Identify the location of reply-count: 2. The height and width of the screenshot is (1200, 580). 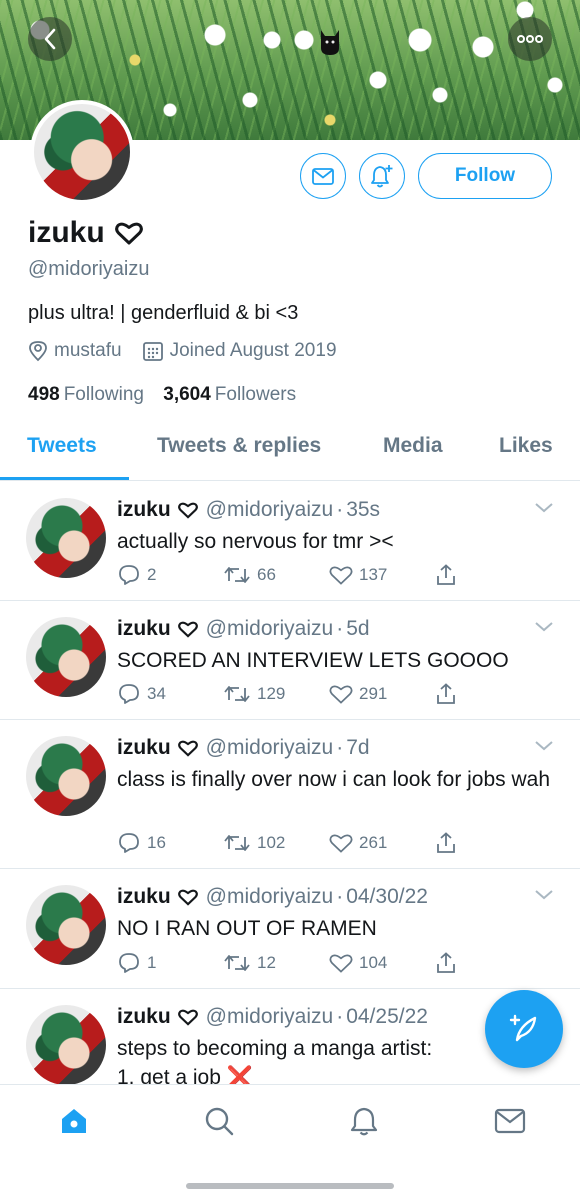
(152, 574).